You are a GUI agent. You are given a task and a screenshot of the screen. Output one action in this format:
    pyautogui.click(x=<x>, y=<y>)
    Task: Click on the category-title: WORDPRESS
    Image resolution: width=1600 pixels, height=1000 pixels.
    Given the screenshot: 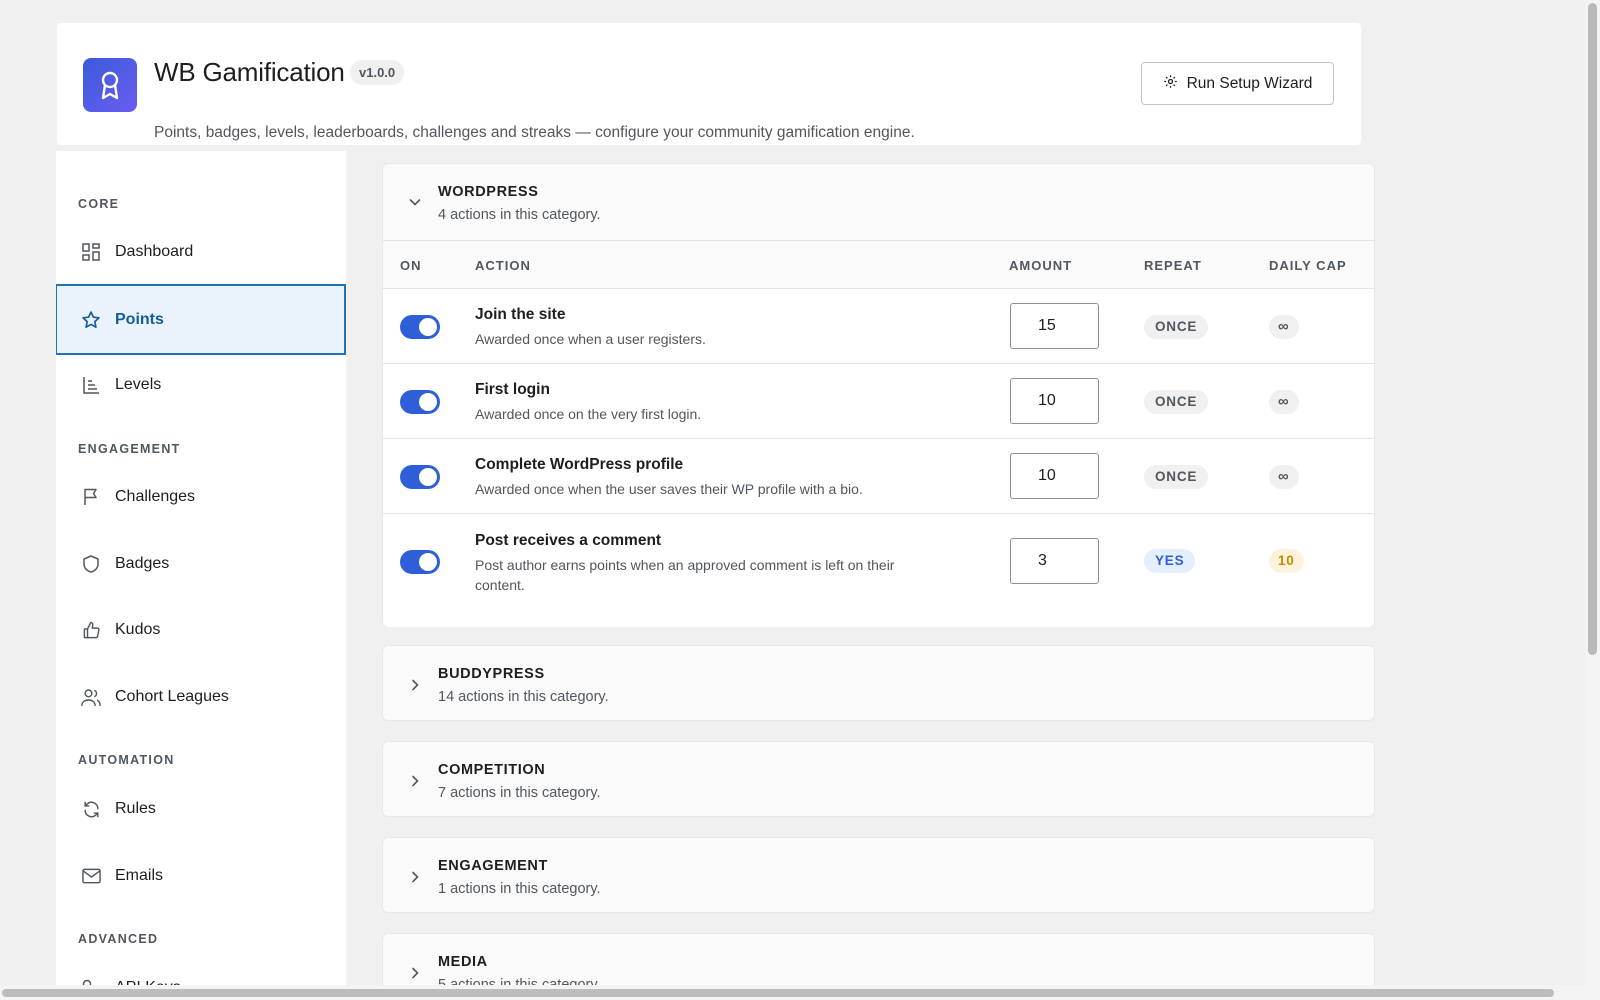 What is the action you would take?
    pyautogui.click(x=488, y=192)
    